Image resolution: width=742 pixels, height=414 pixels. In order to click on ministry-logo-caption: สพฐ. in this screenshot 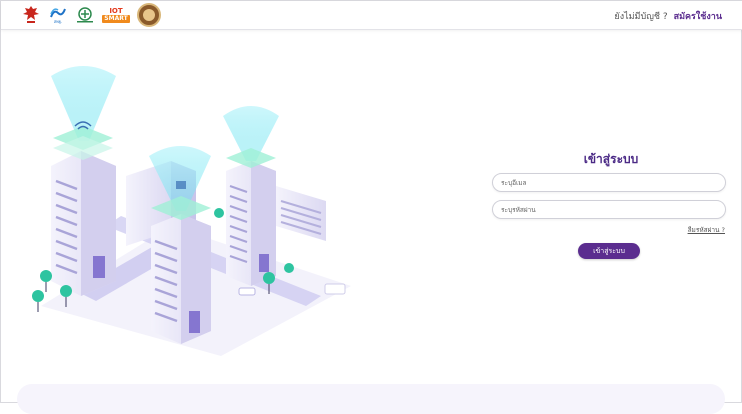, I will do `click(58, 21)`.